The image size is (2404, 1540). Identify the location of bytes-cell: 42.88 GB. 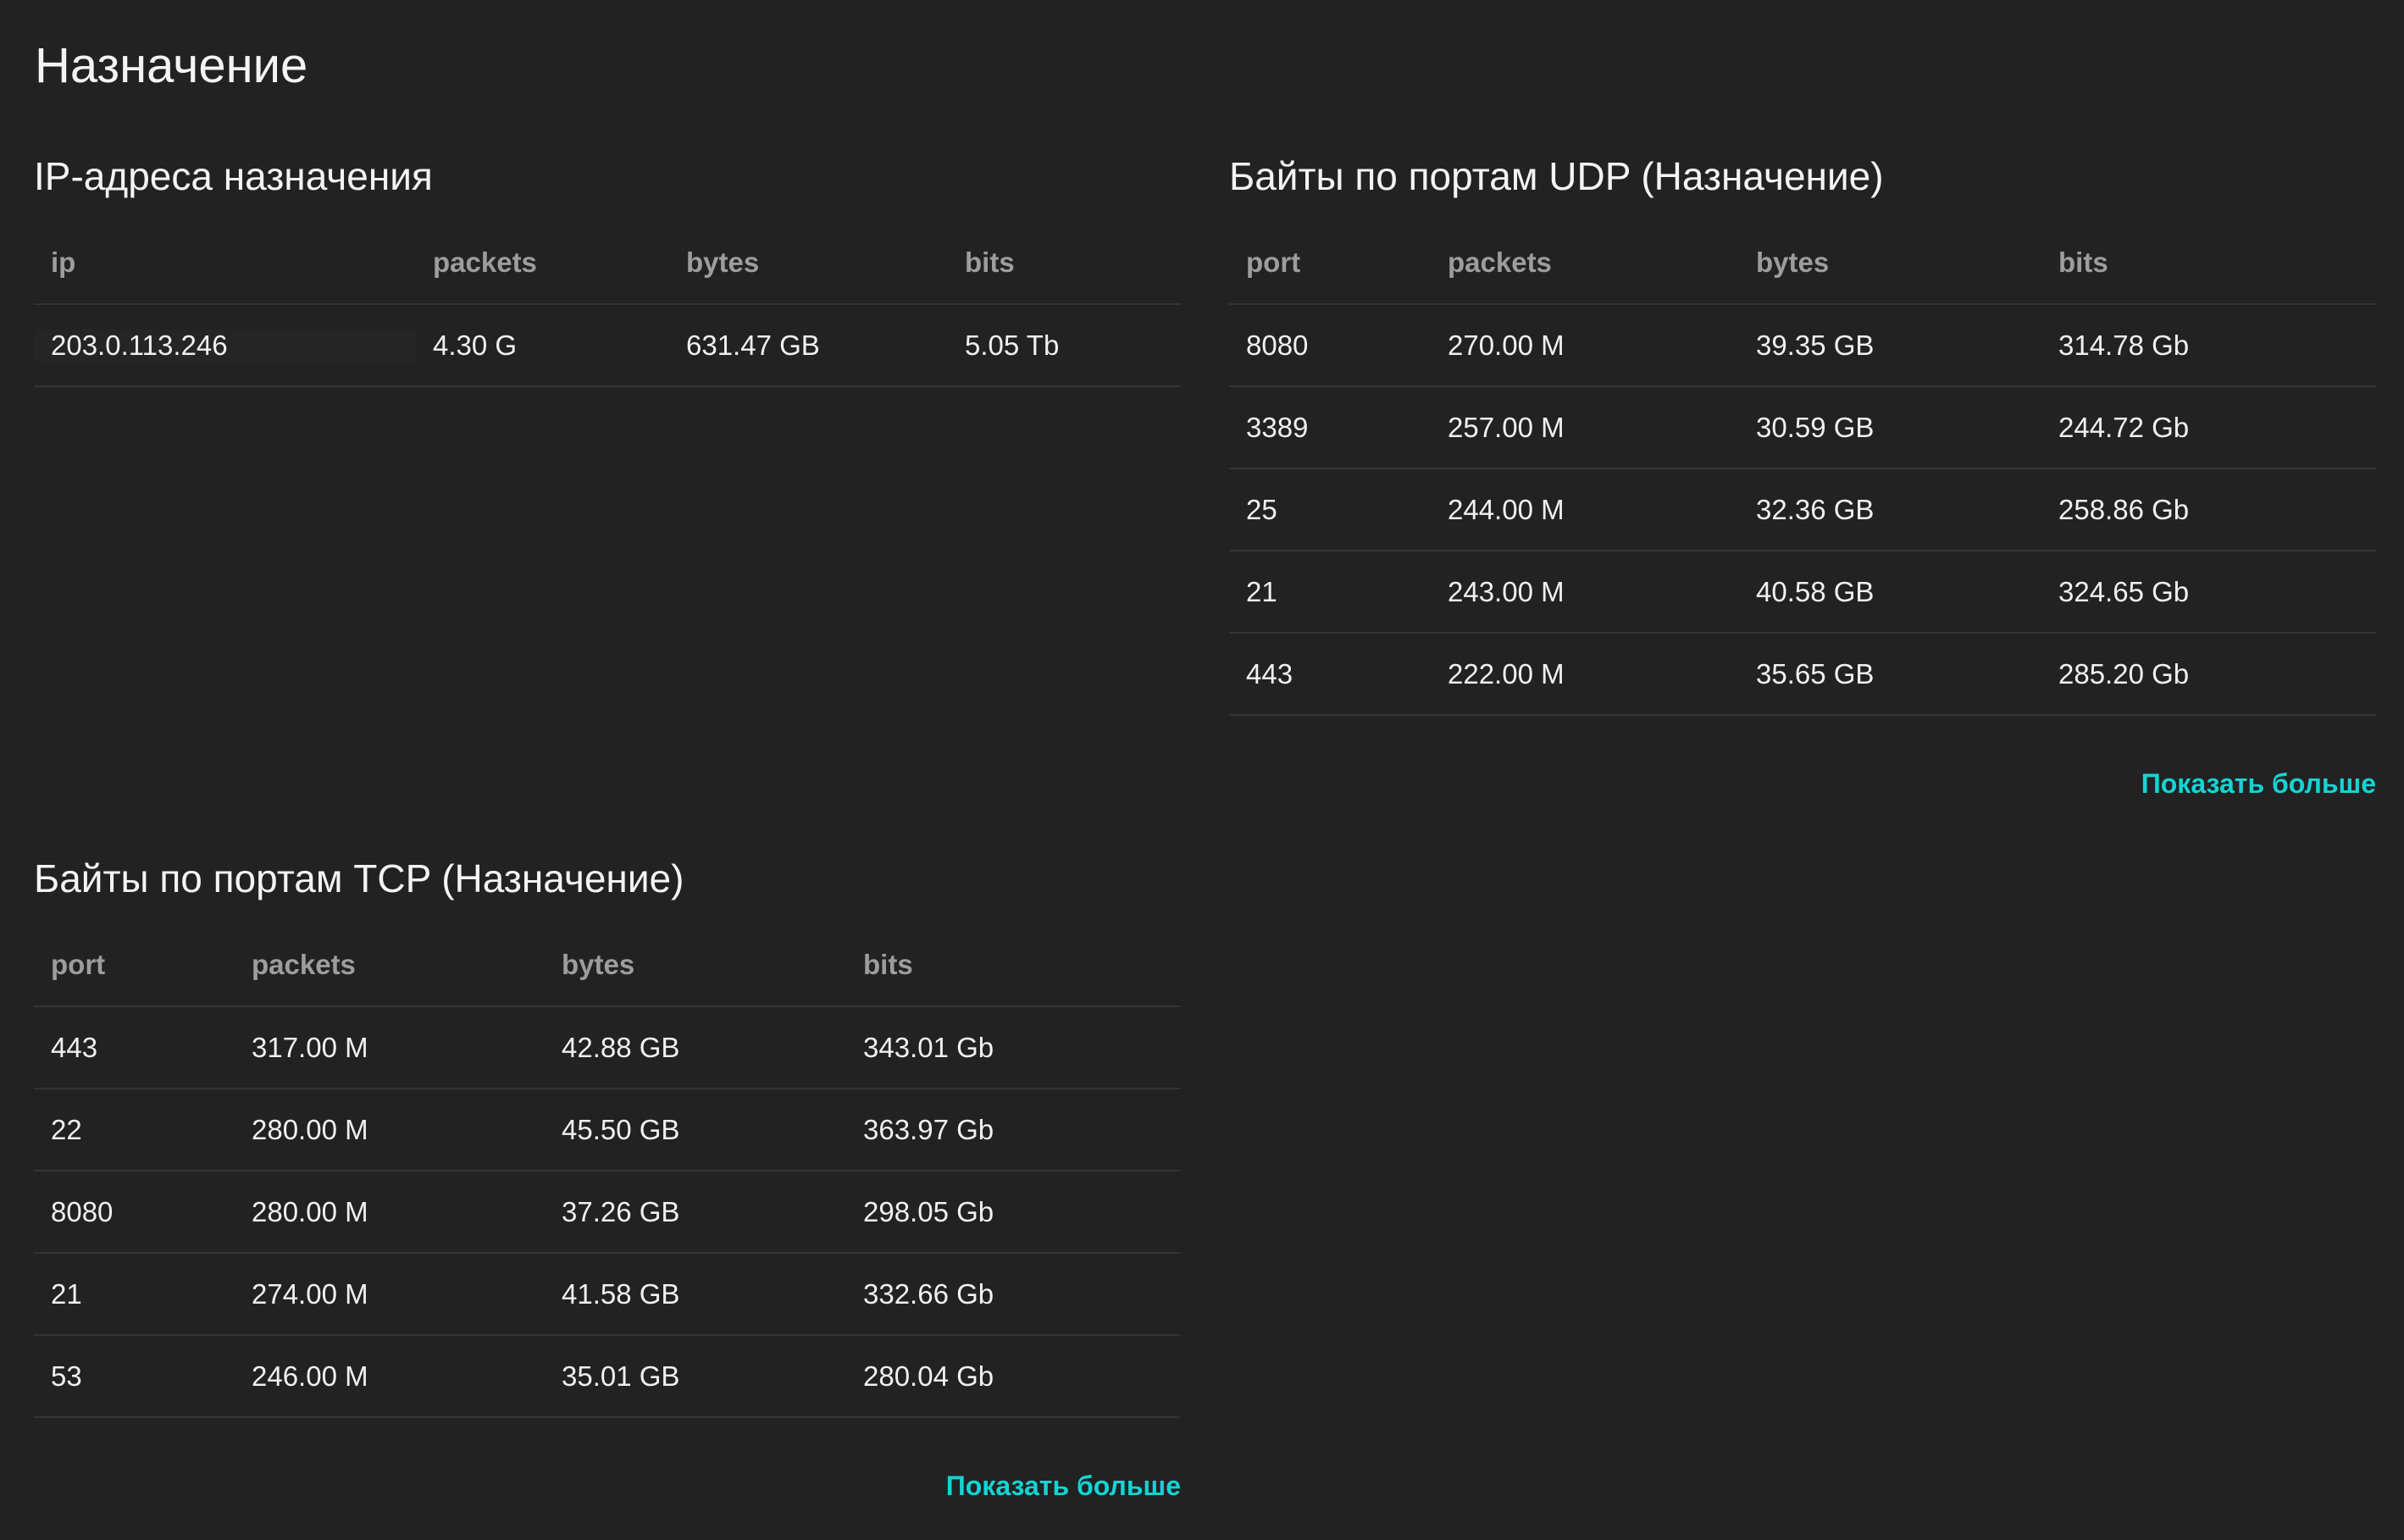
(621, 1047).